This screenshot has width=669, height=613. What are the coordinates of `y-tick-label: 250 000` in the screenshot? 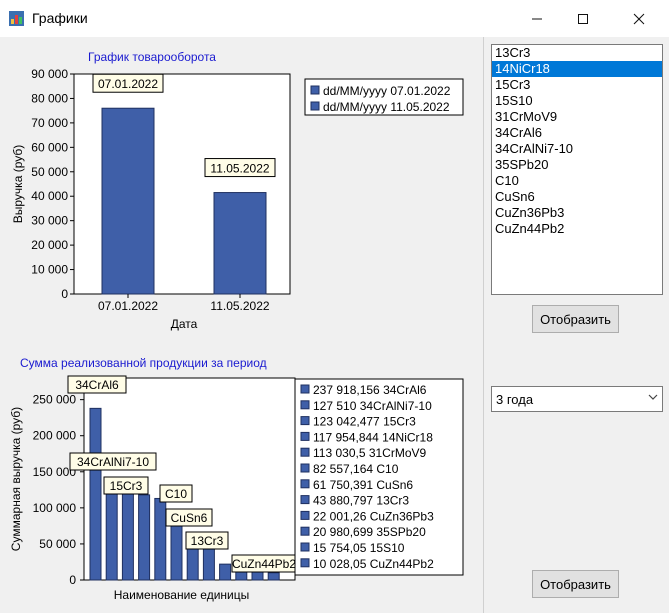 It's located at (55, 400).